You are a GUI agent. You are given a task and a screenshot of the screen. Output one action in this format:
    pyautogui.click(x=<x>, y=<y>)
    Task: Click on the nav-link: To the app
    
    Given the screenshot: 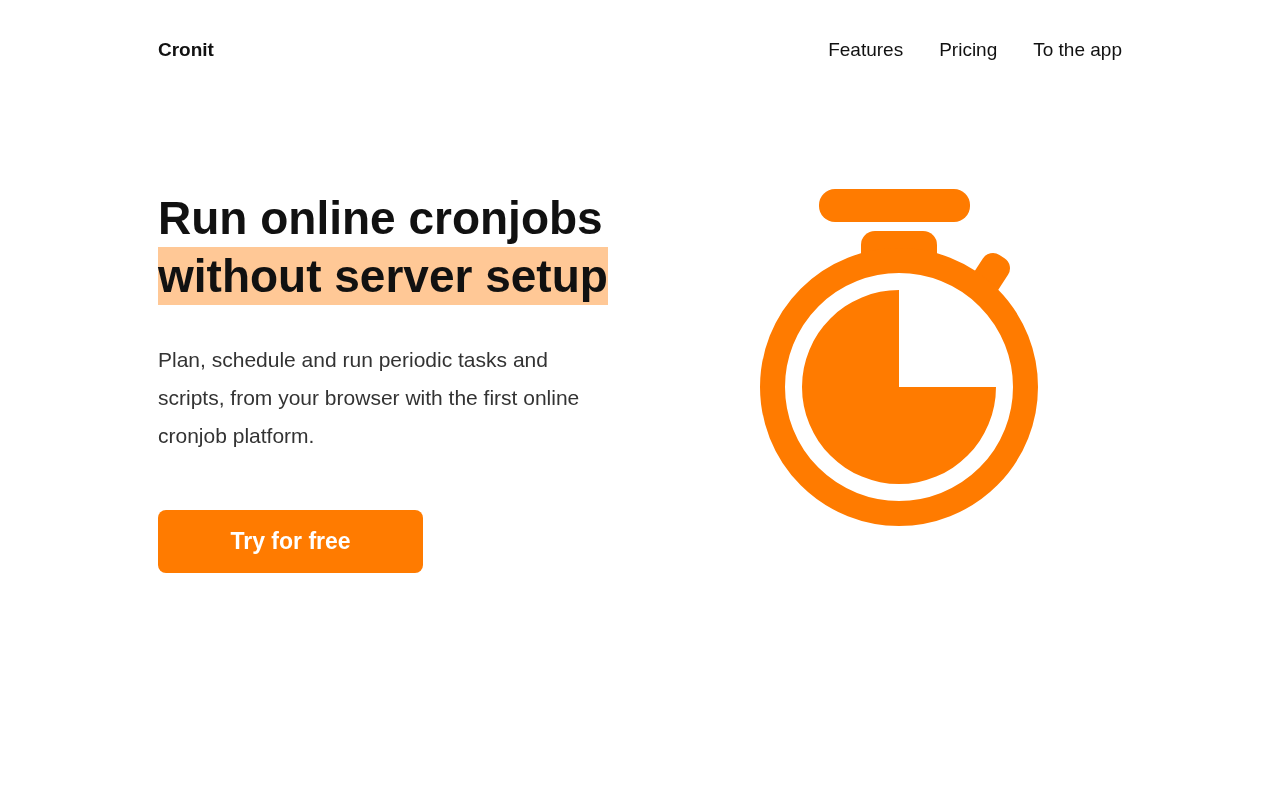 What is the action you would take?
    pyautogui.click(x=1077, y=50)
    